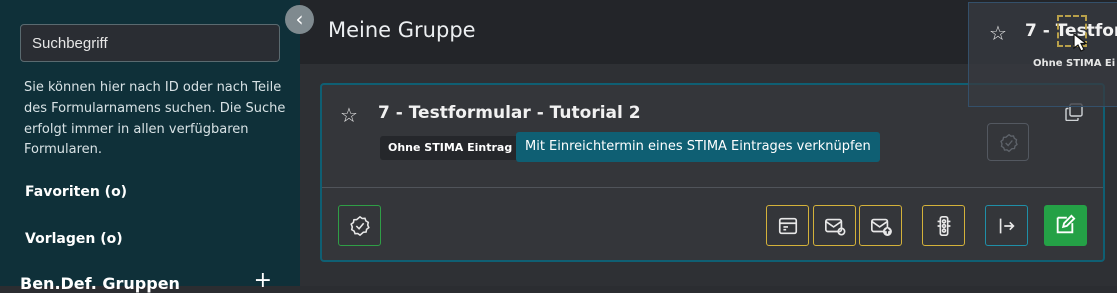 Image resolution: width=1117 pixels, height=293 pixels. I want to click on card-divider, so click(712, 187).